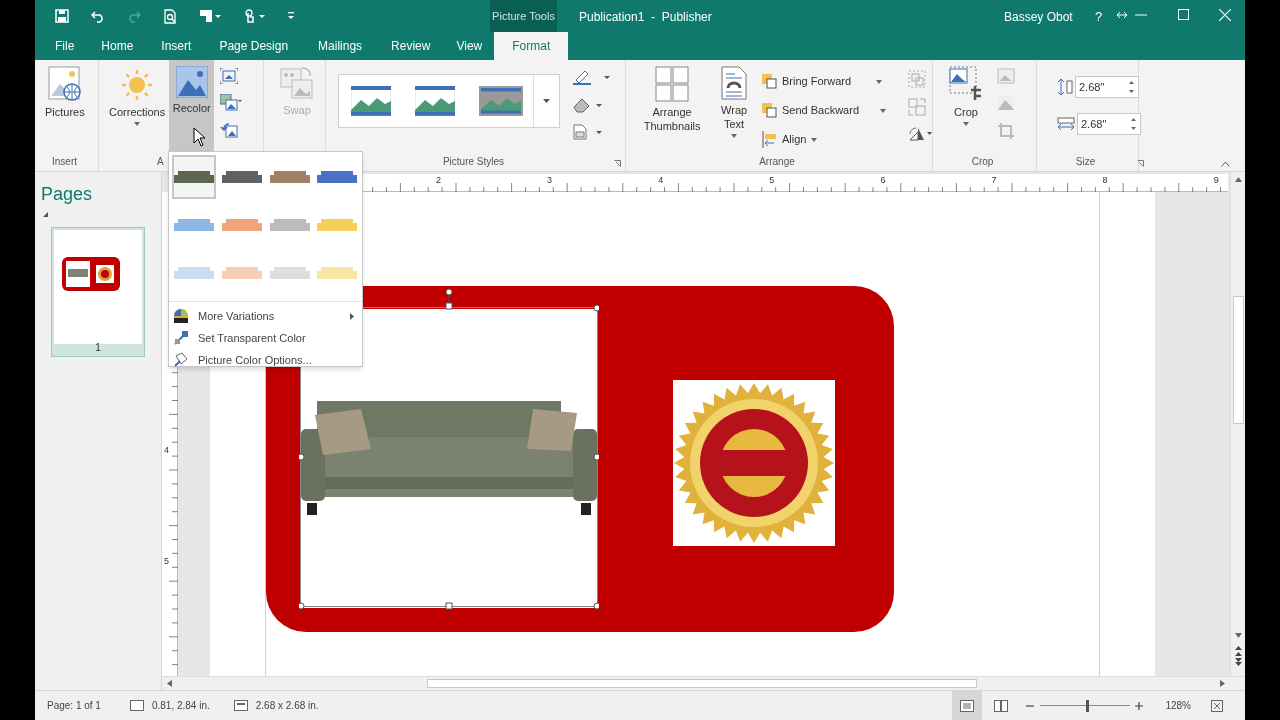 Image resolution: width=1280 pixels, height=720 pixels. Describe the element at coordinates (265, 338) in the screenshot. I see `menu-item: Set Transparent Color` at that location.